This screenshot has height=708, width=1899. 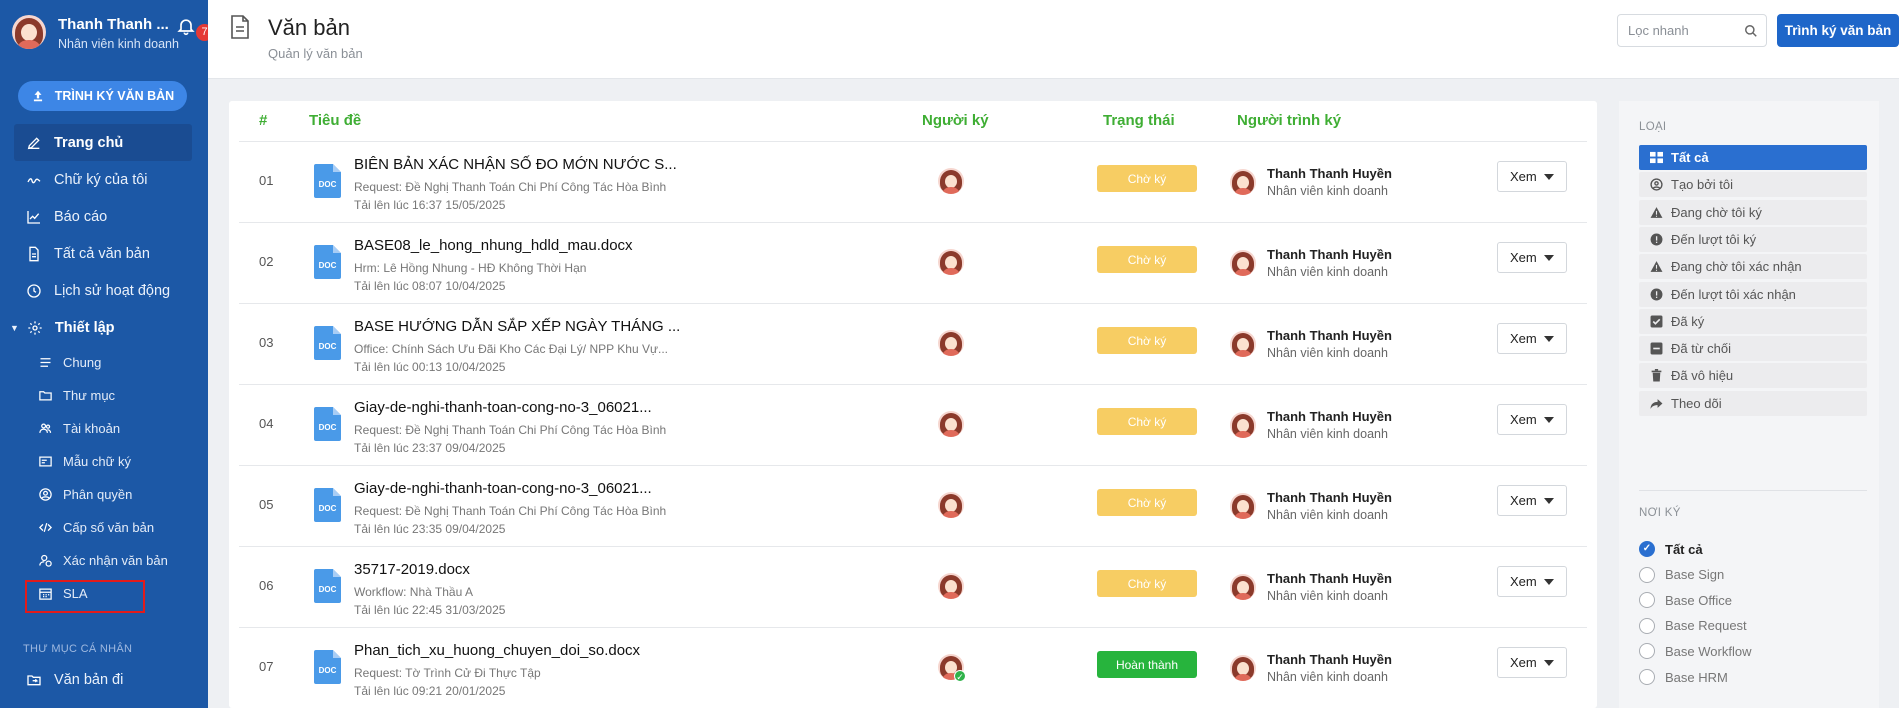 What do you see at coordinates (104, 428) in the screenshot?
I see `sub-accounts: Tài khoản` at bounding box center [104, 428].